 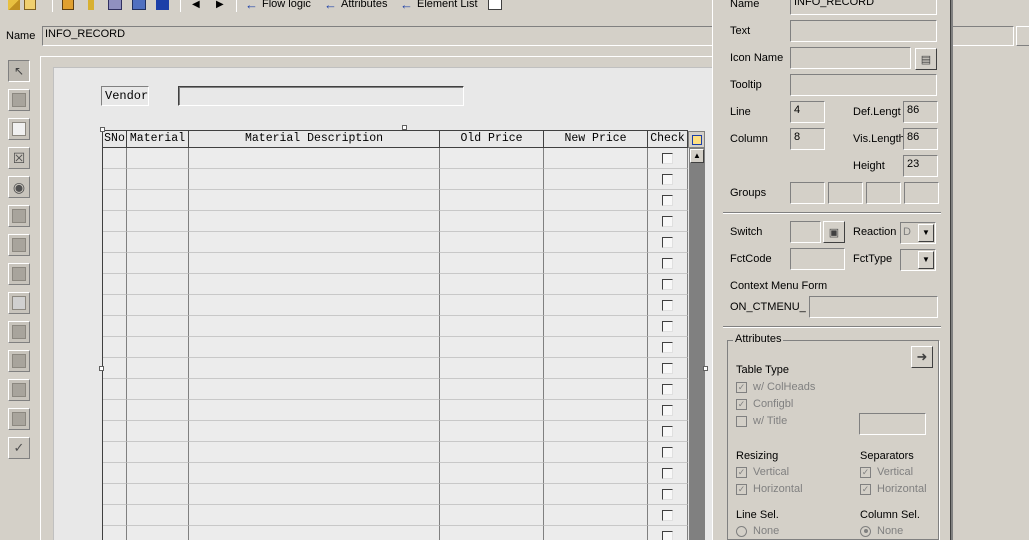 I want to click on network-icon, so click(x=115, y=5).